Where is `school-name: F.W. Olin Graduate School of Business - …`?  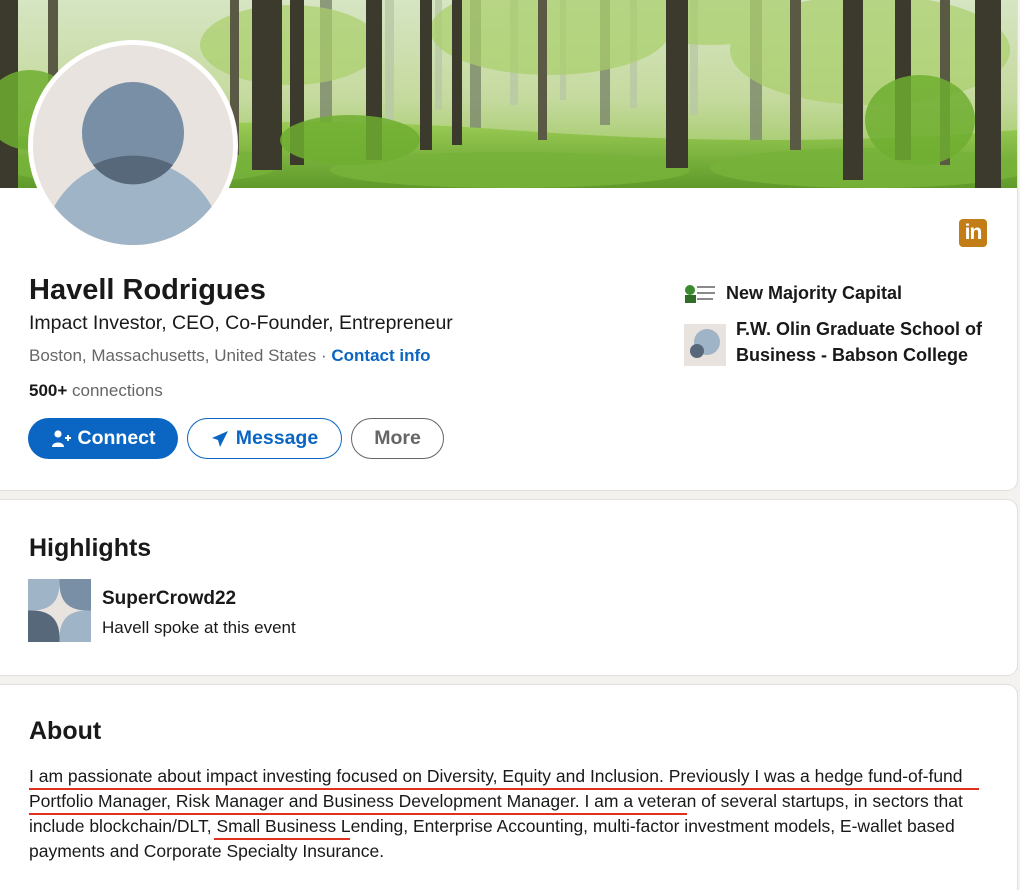
school-name: F.W. Olin Graduate School of Business - … is located at coordinates (859, 342).